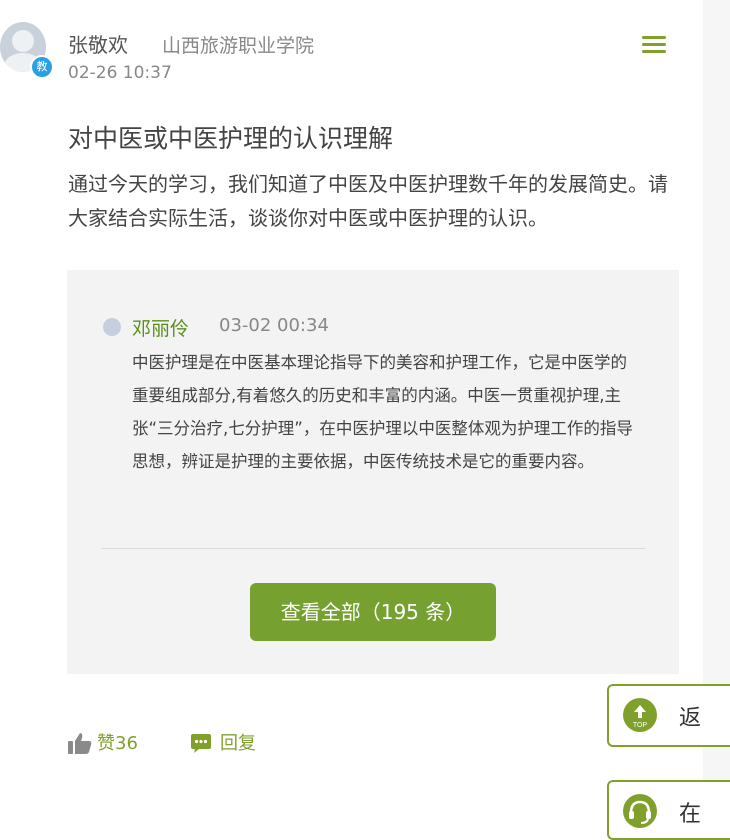  I want to click on teacher-badge: 教, so click(42, 67).